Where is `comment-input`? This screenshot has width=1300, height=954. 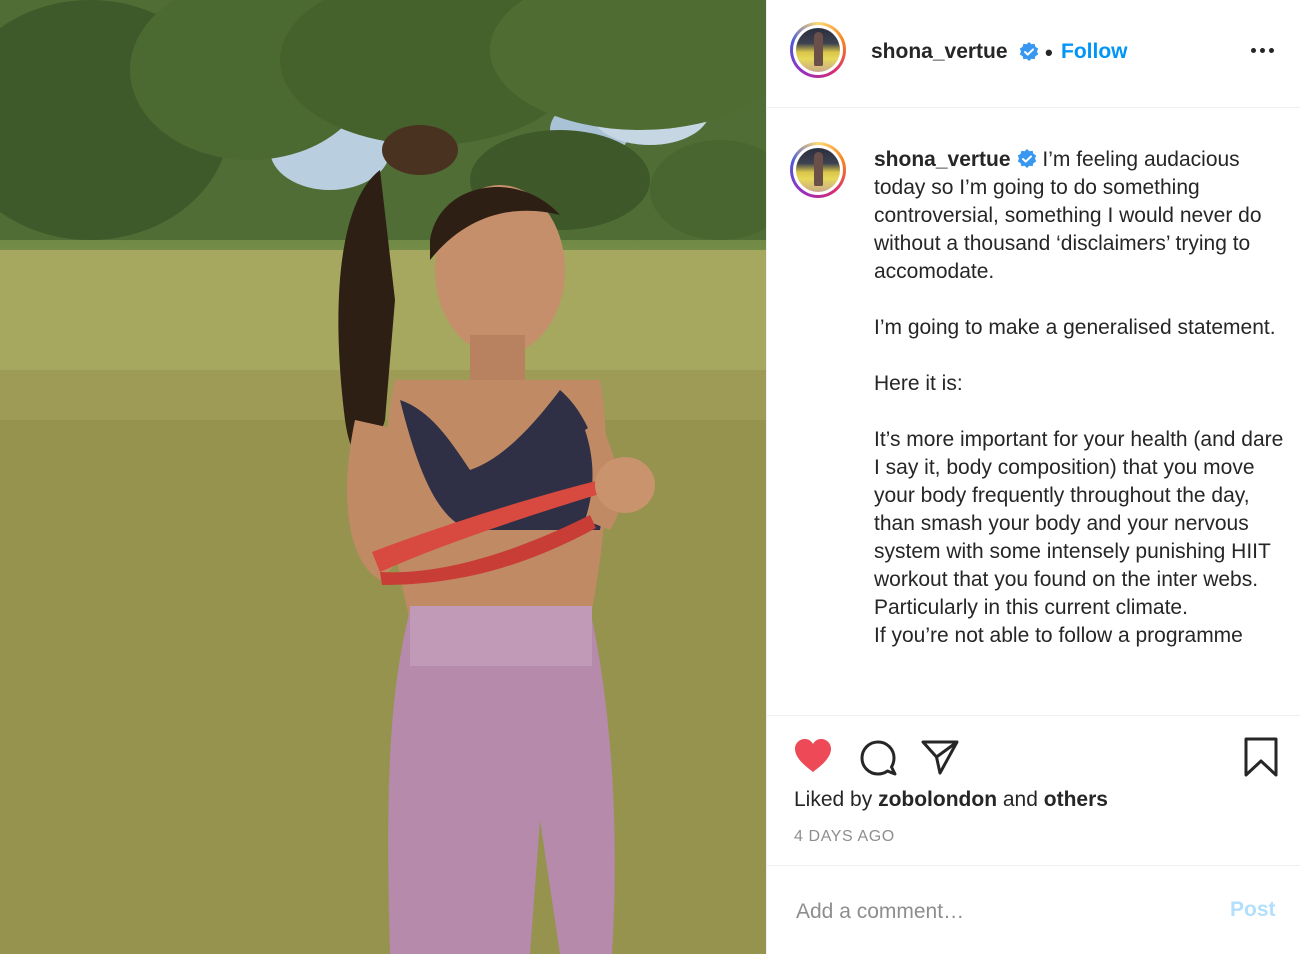 comment-input is located at coordinates (1006, 912).